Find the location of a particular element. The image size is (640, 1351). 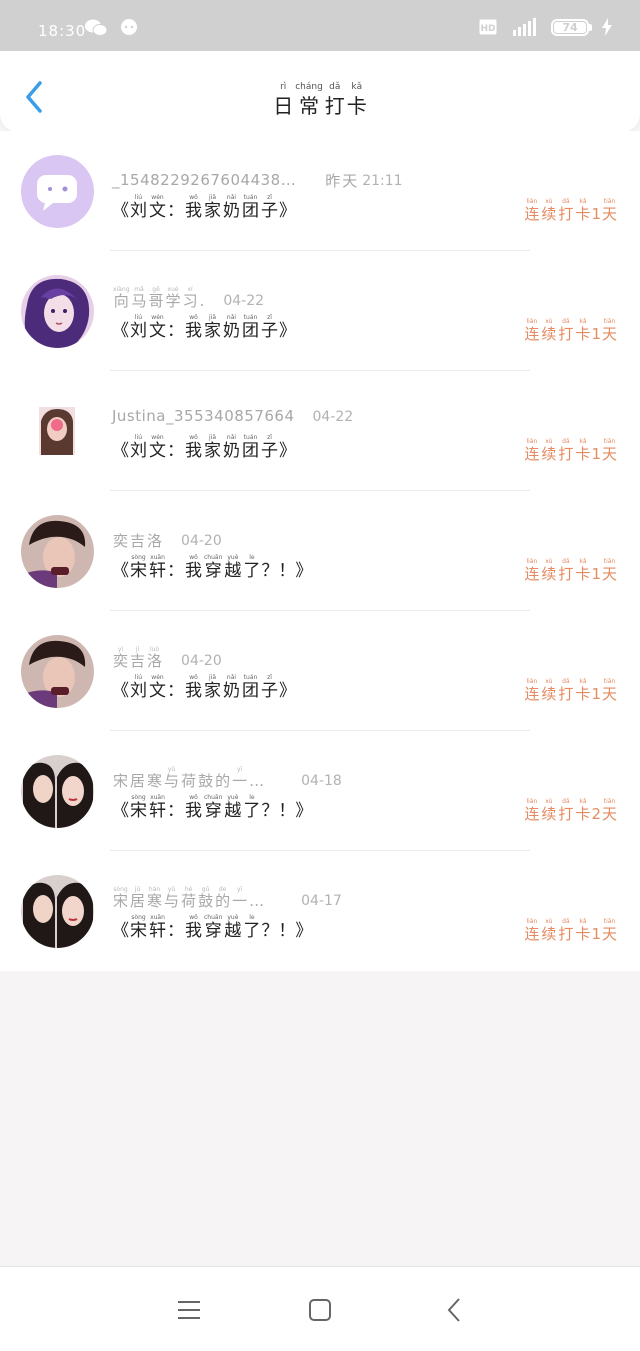

user-name: Justina_355340857664 04-22 is located at coordinates (233, 416).